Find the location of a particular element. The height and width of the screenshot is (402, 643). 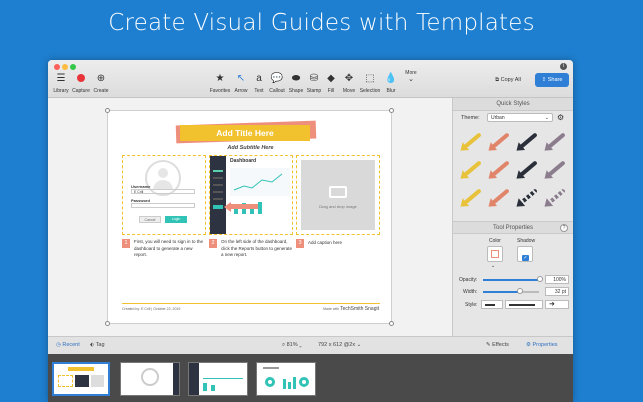

line-cap-start-select is located at coordinates (492, 304).